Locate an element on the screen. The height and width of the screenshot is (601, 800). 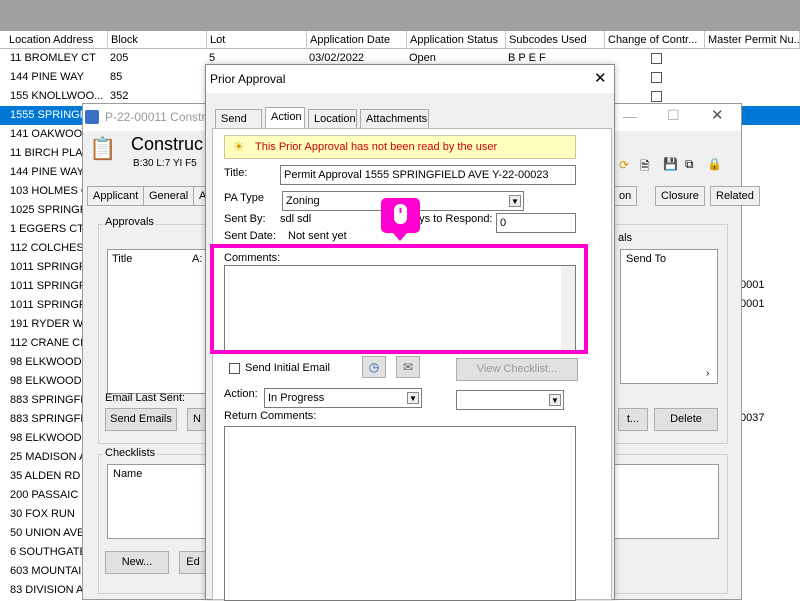
table-cell: 1025 SPRINGFI is located at coordinates (50, 210).